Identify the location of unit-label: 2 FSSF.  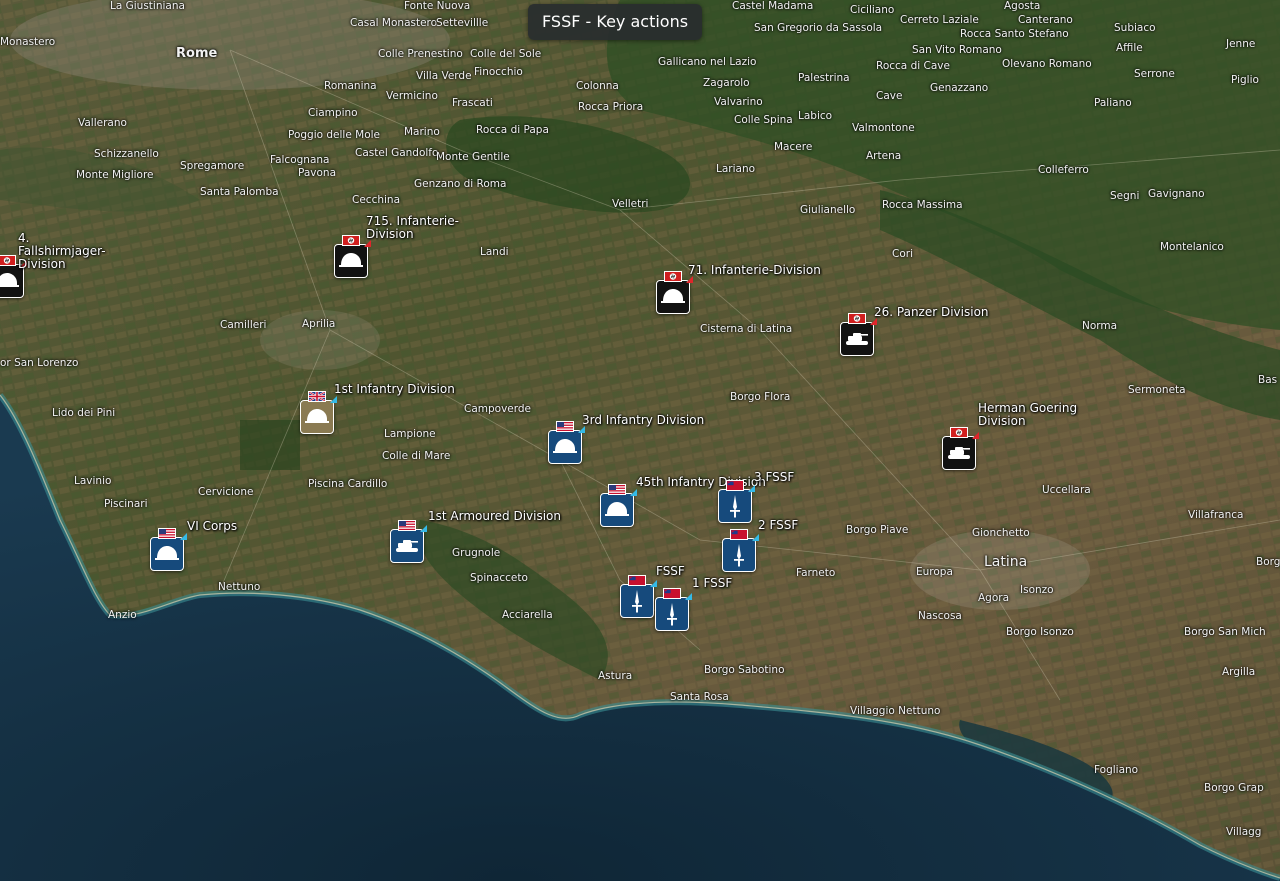
(778, 525).